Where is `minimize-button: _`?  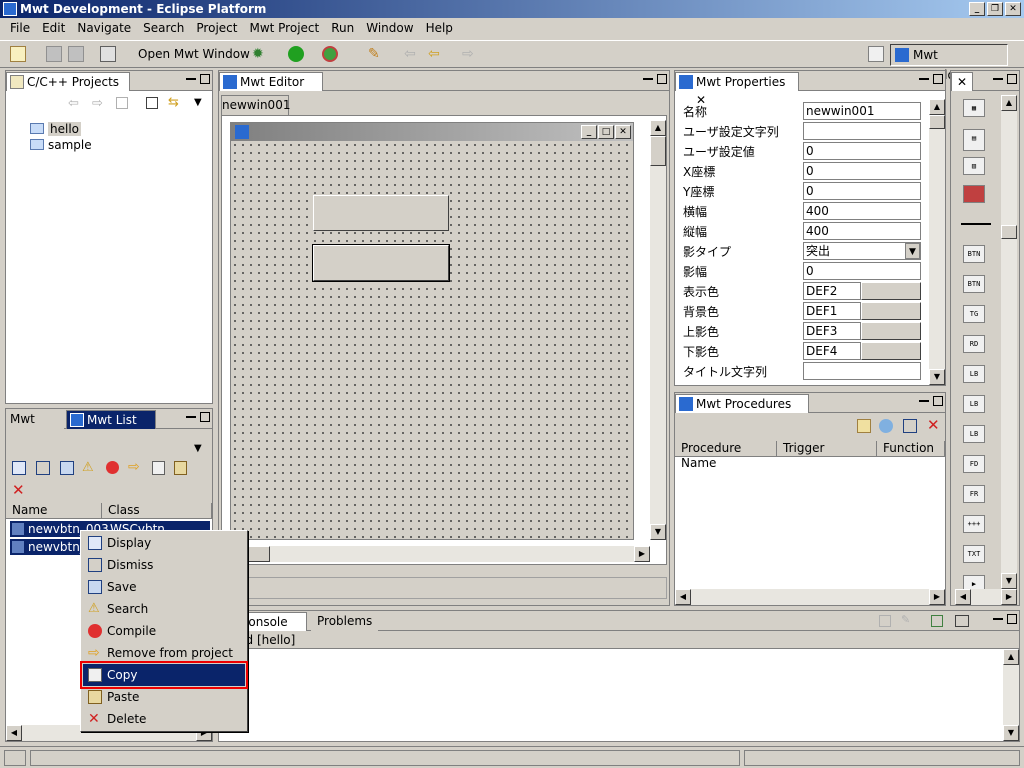
minimize-button: _ is located at coordinates (977, 9).